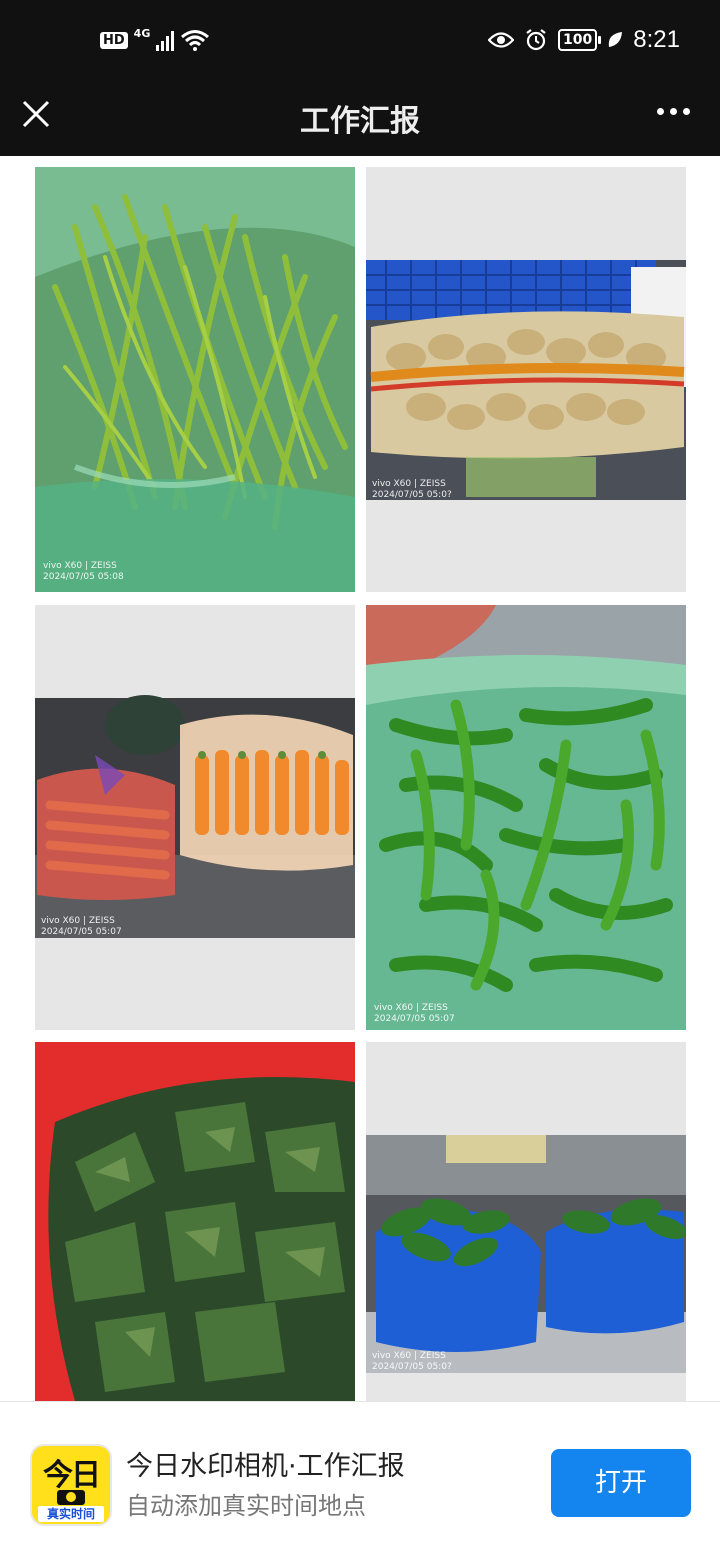 The width and height of the screenshot is (720, 1561). Describe the element at coordinates (656, 39) in the screenshot. I see `status-time: 8:21` at that location.